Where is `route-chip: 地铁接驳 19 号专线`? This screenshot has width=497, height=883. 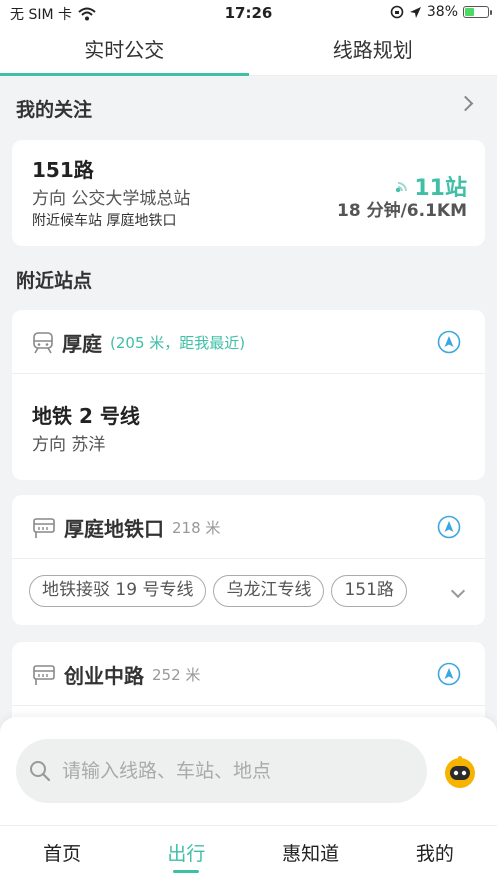
route-chip: 地铁接驳 19 号专线 is located at coordinates (118, 591).